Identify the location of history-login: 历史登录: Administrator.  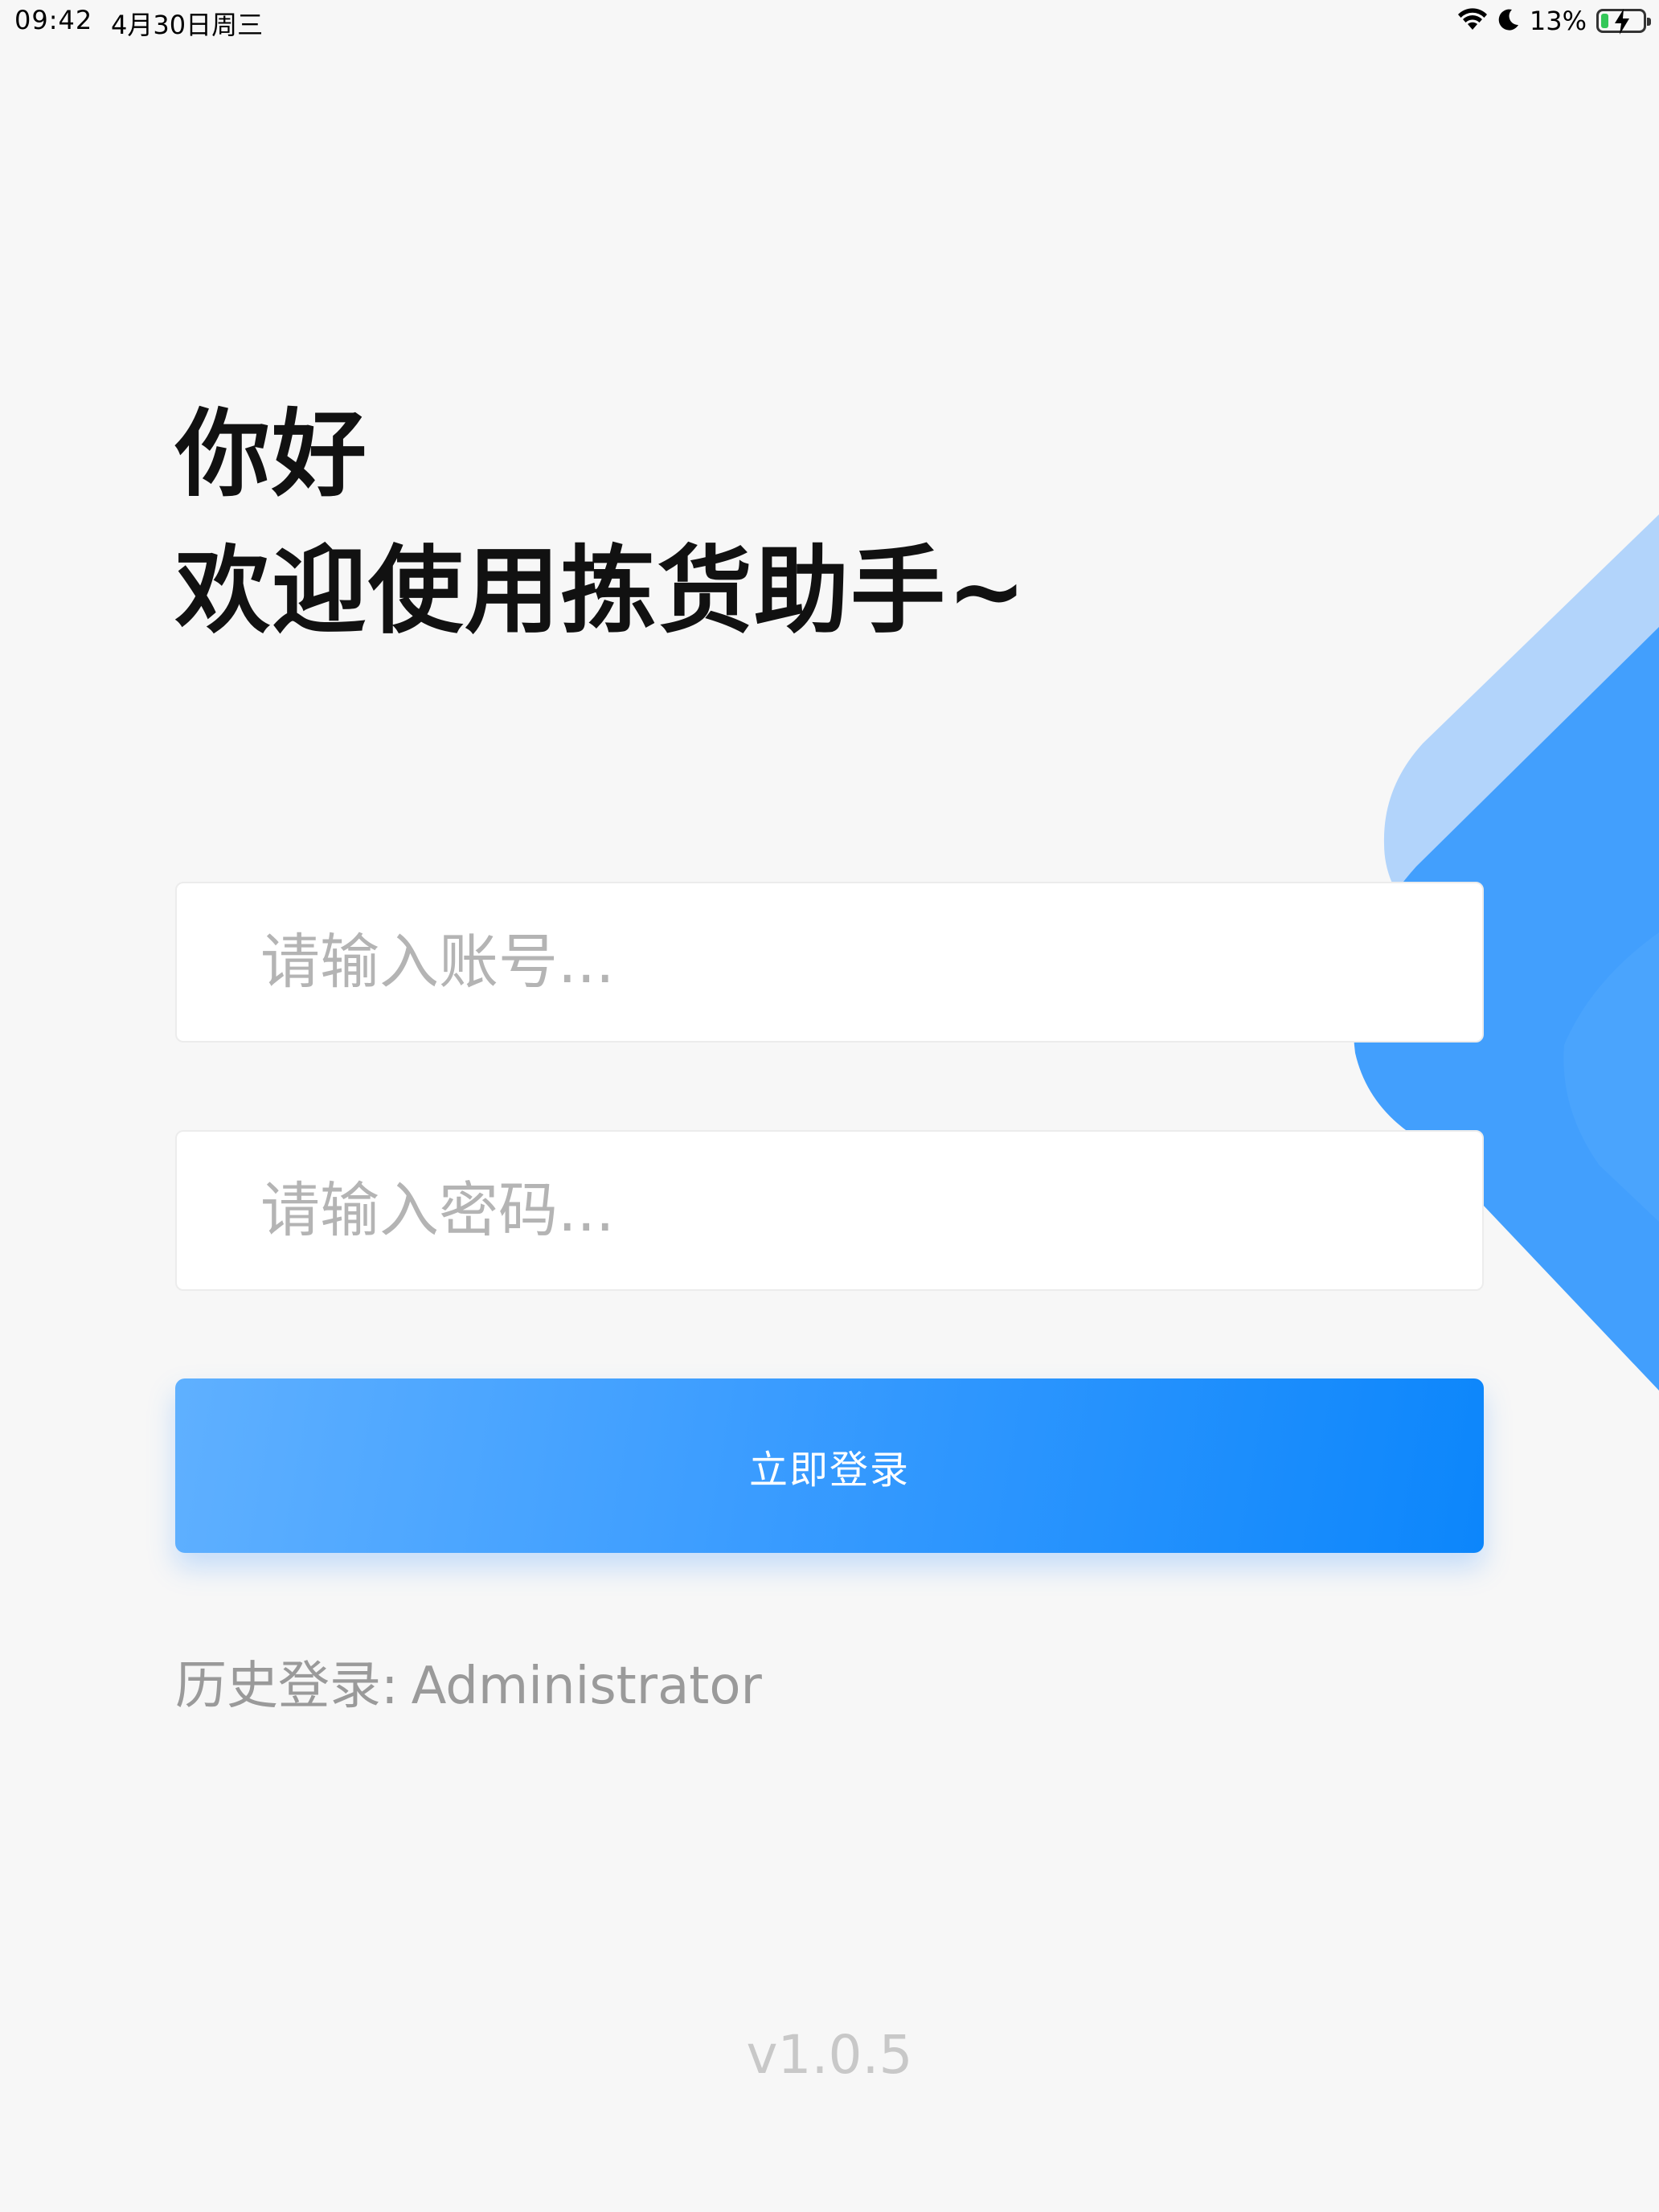
(468, 1681).